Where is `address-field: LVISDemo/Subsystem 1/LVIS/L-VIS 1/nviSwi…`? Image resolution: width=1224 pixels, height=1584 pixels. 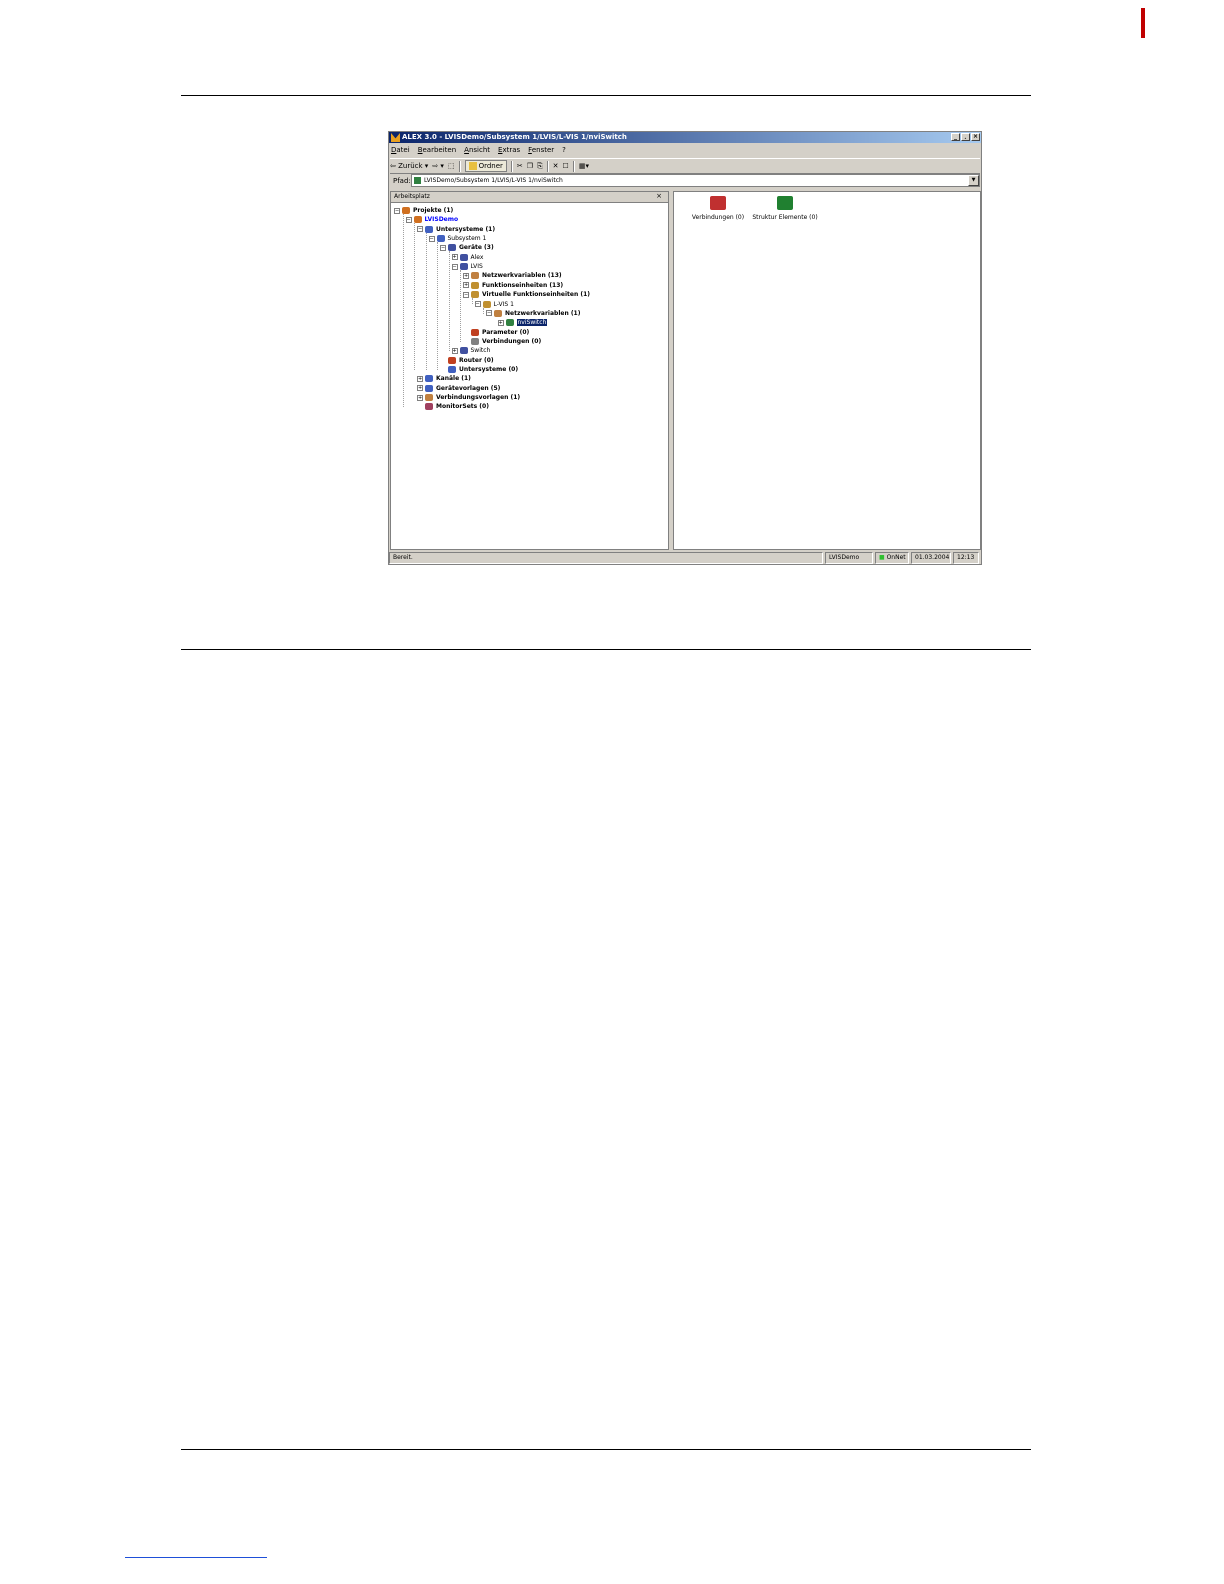
address-field: LVISDemo/Subsystem 1/LVIS/L-VIS 1/nviSwi… is located at coordinates (695, 180).